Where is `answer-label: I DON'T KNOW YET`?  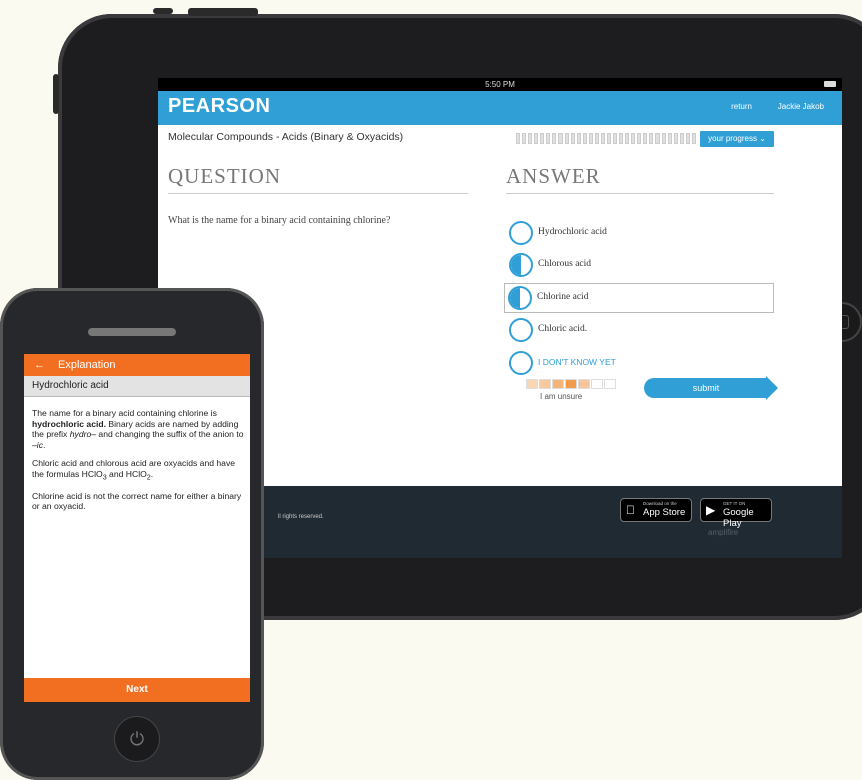
answer-label: I DON'T KNOW YET is located at coordinates (577, 362).